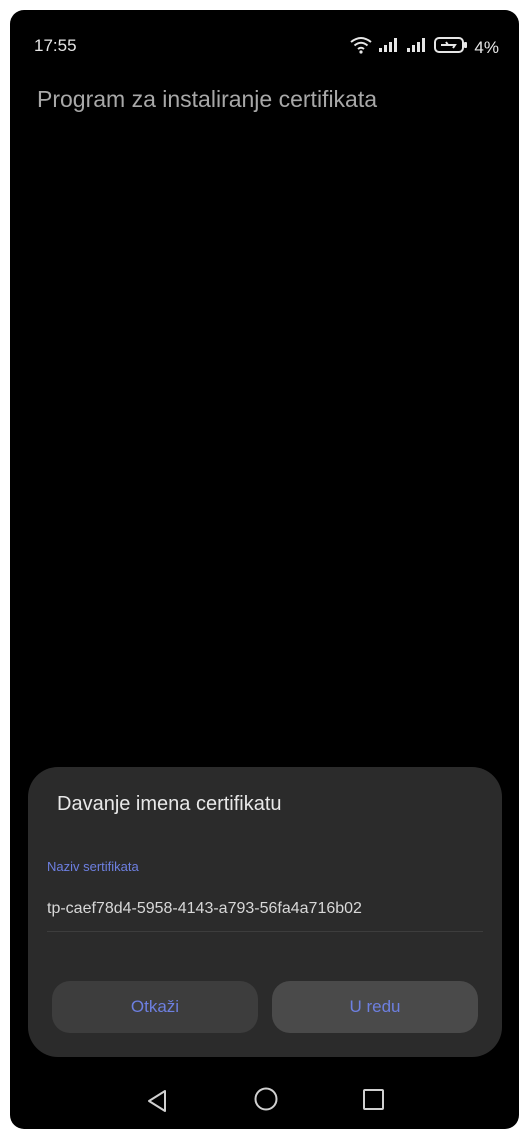 The width and height of the screenshot is (529, 1139). Describe the element at coordinates (169, 804) in the screenshot. I see `dialog-title: Davanje imena certifikatu` at that location.